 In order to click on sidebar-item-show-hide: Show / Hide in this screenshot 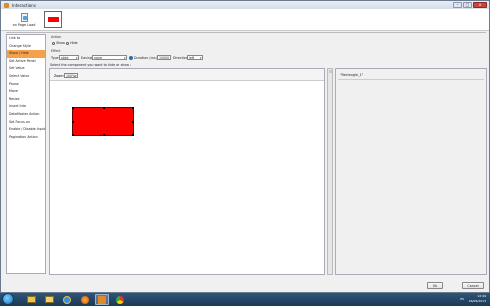, I will do `click(26, 54)`.